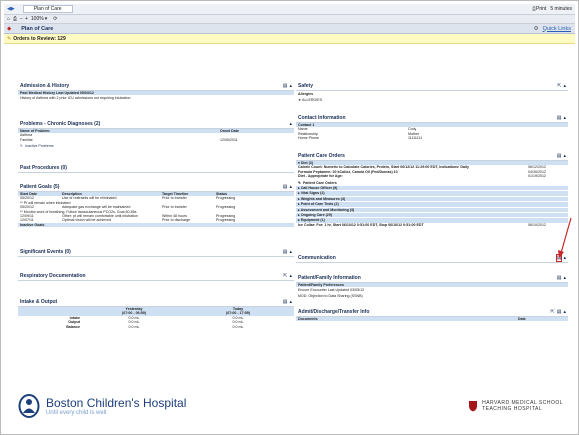 The height and width of the screenshot is (435, 579). I want to click on home-icon: ⌂, so click(8, 19).